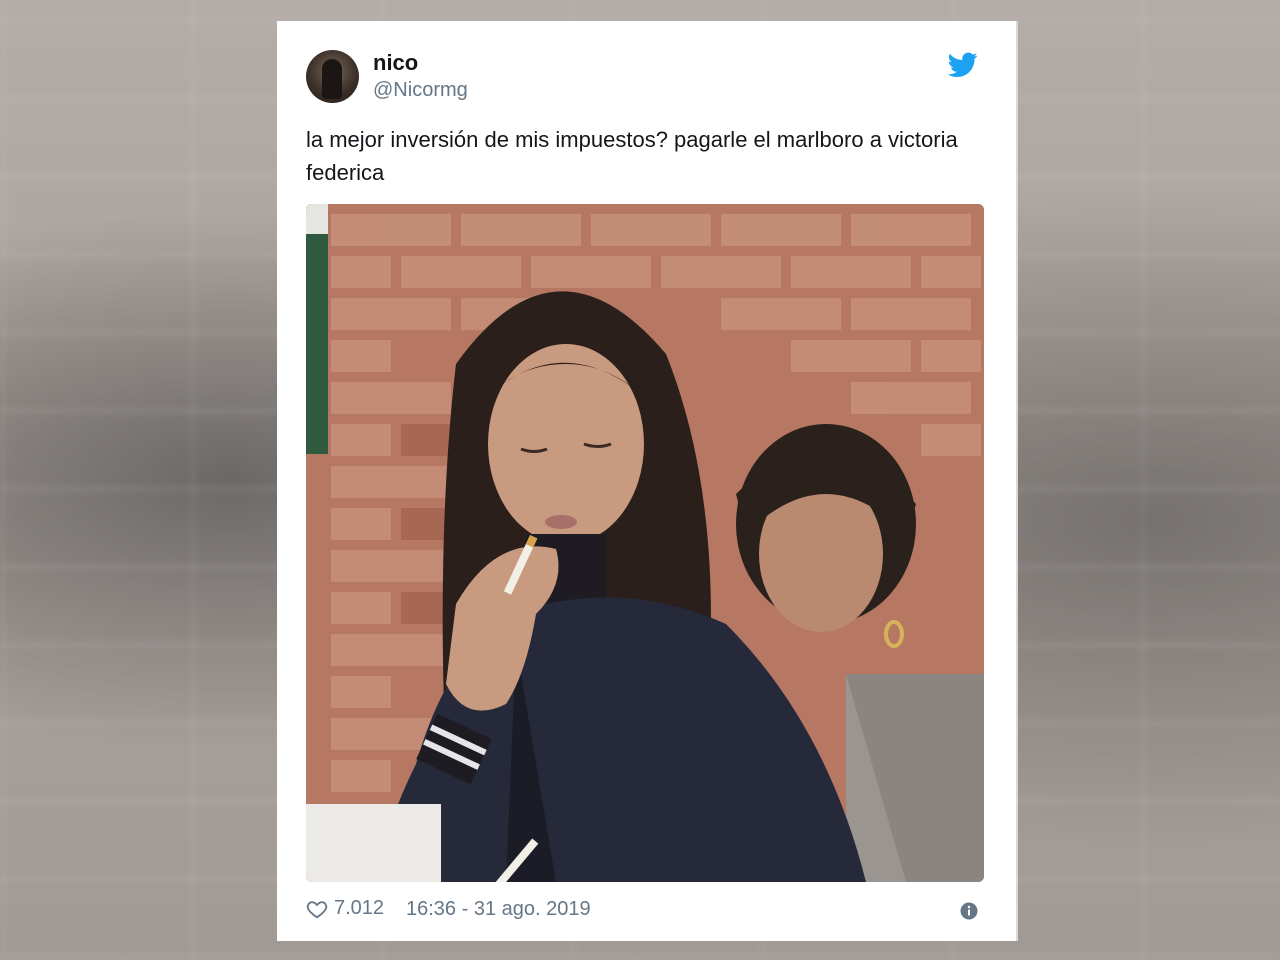  Describe the element at coordinates (969, 911) in the screenshot. I see `info-icon` at that location.